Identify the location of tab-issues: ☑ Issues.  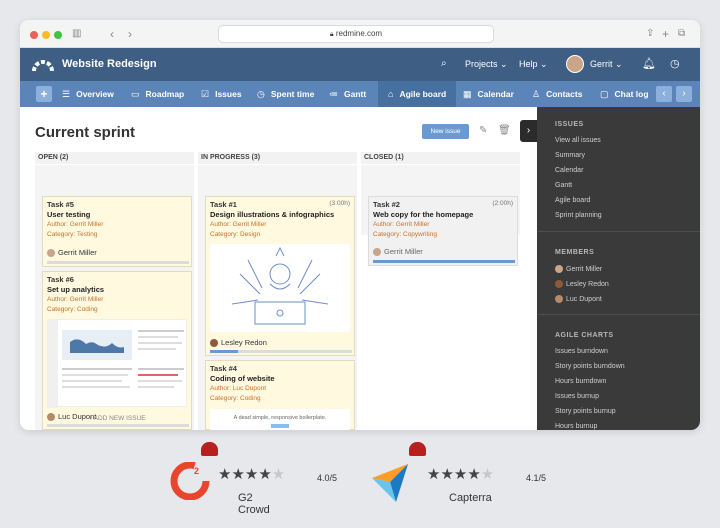
(221, 94).